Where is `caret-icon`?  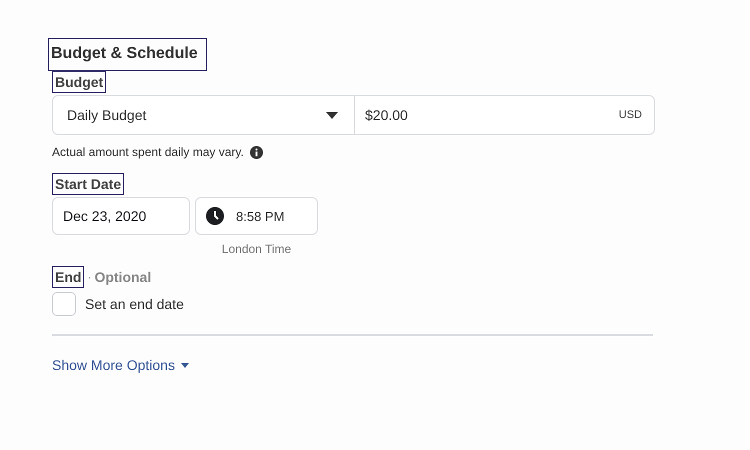
caret-icon is located at coordinates (184, 365).